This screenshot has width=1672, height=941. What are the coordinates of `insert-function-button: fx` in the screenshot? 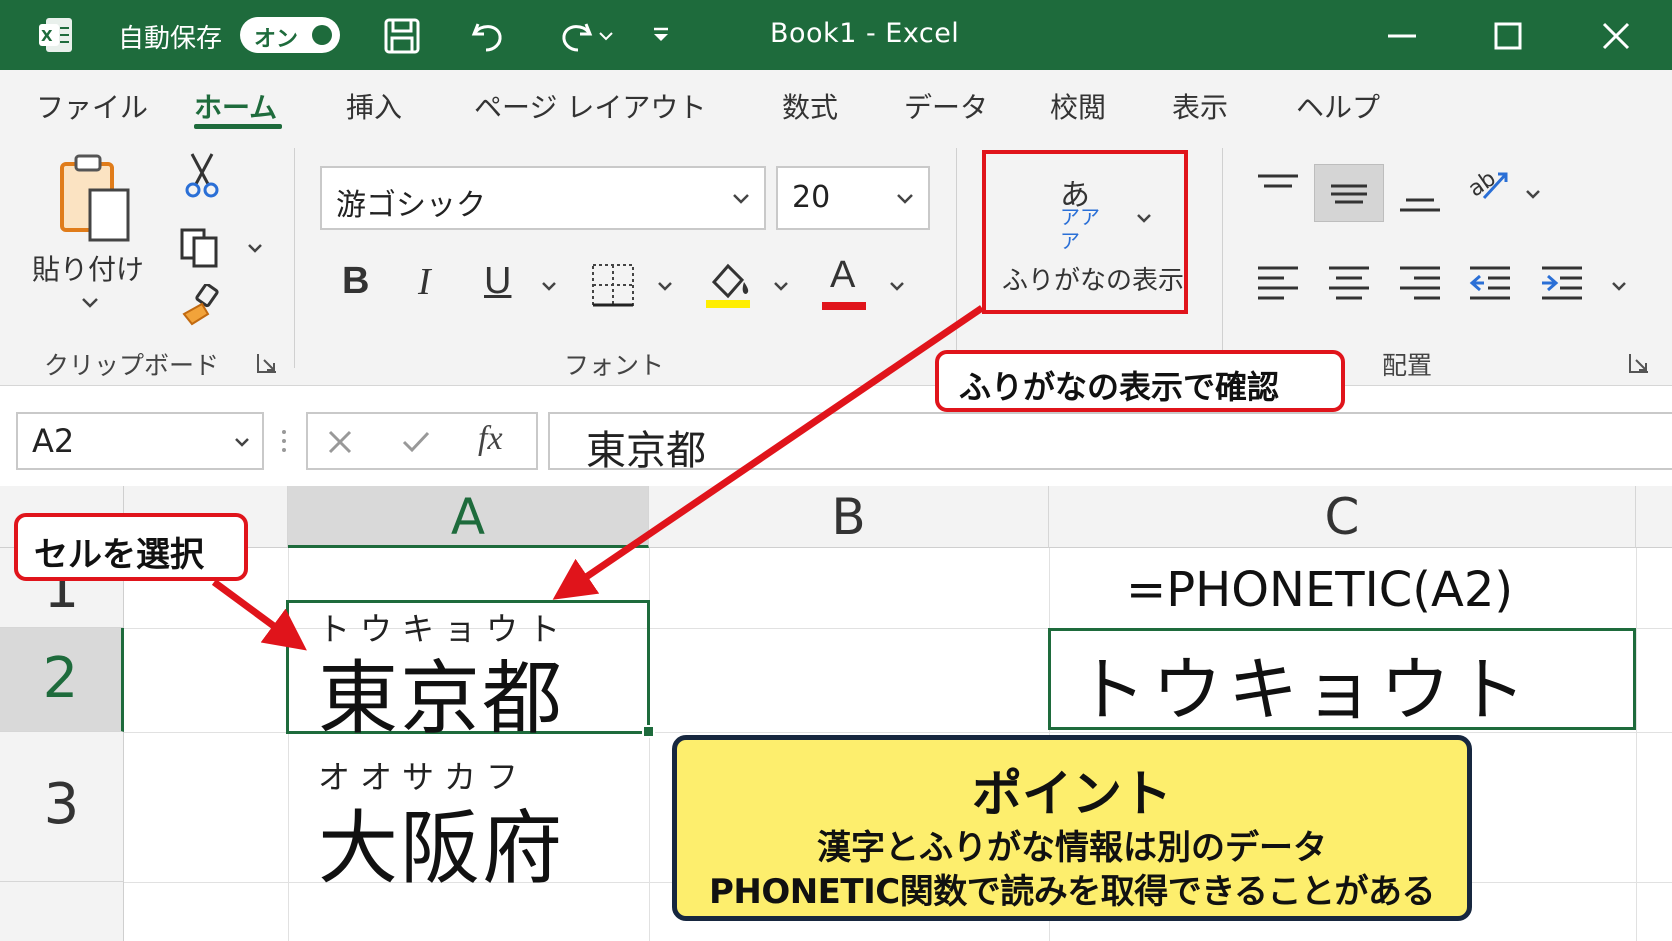 It's located at (490, 439).